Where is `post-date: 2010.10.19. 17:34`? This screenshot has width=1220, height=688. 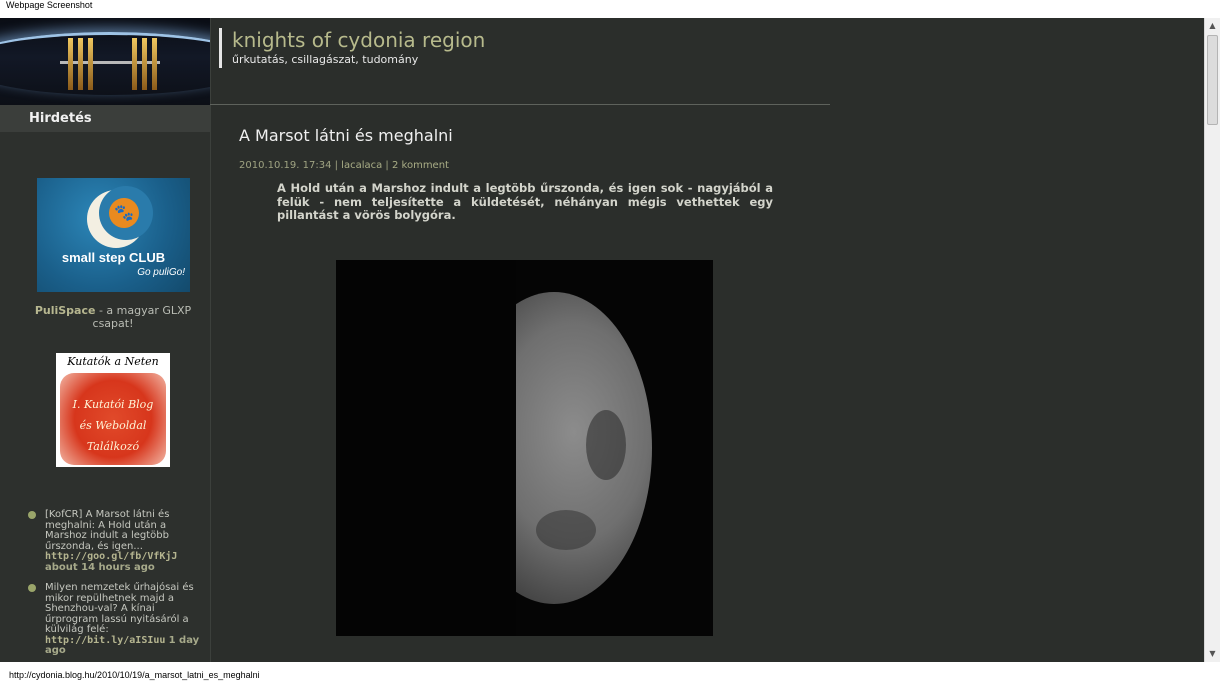
post-date: 2010.10.19. 17:34 is located at coordinates (285, 165).